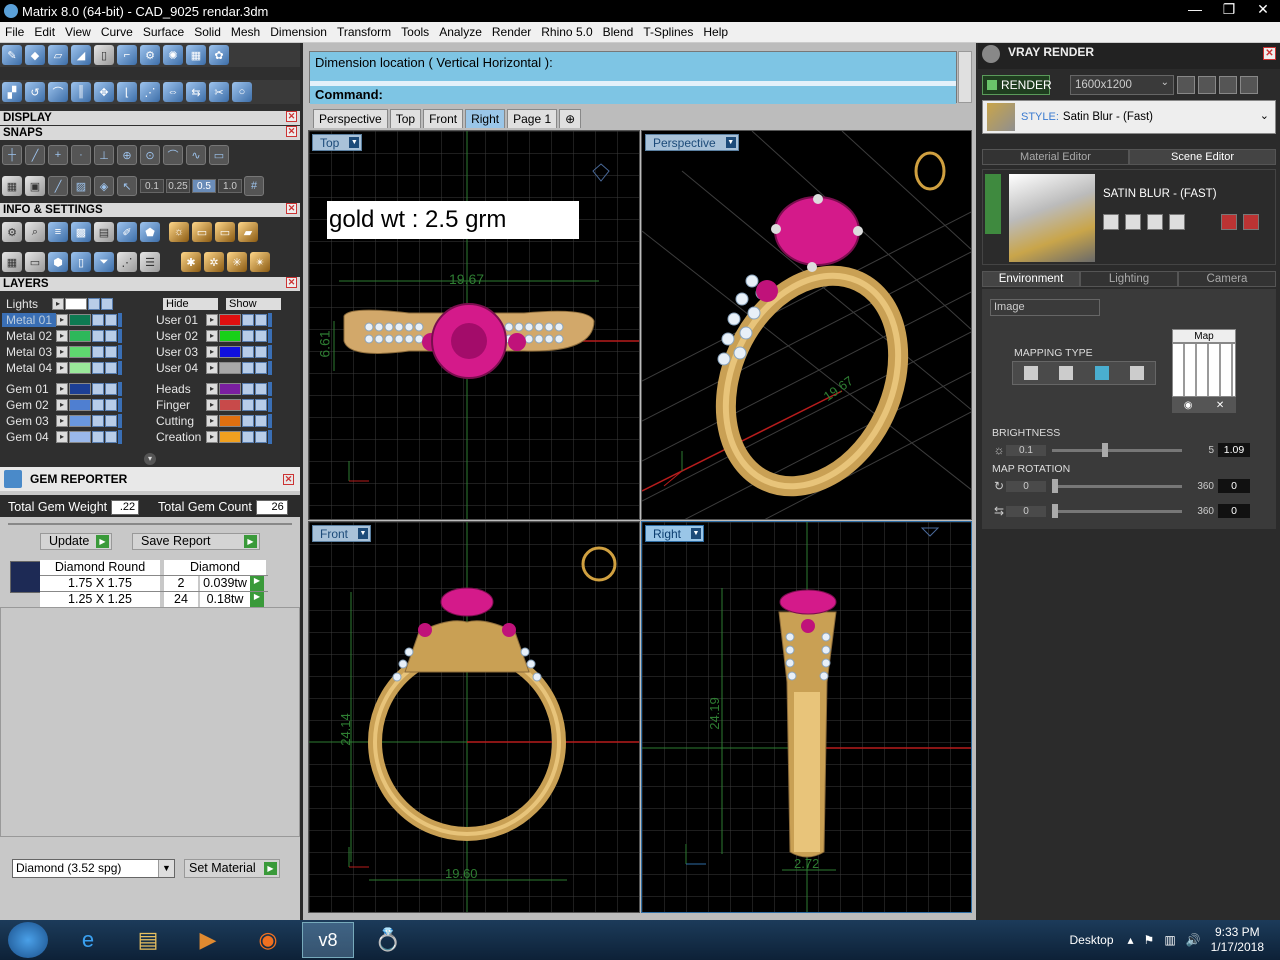 Image resolution: width=1280 pixels, height=960 pixels. I want to click on snap-perp-icon: ⊥, so click(104, 155).